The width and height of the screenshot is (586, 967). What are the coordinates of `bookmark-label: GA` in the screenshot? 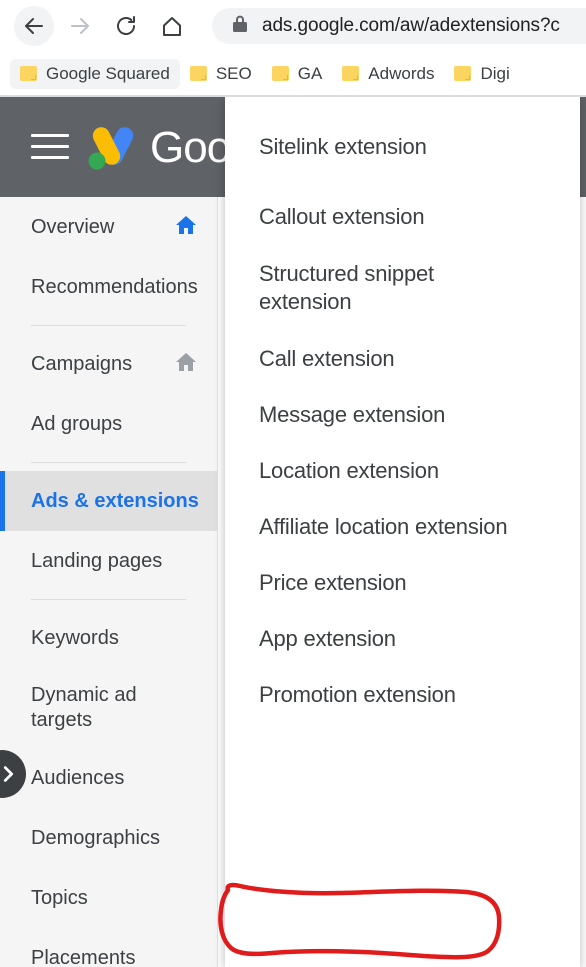 It's located at (310, 73).